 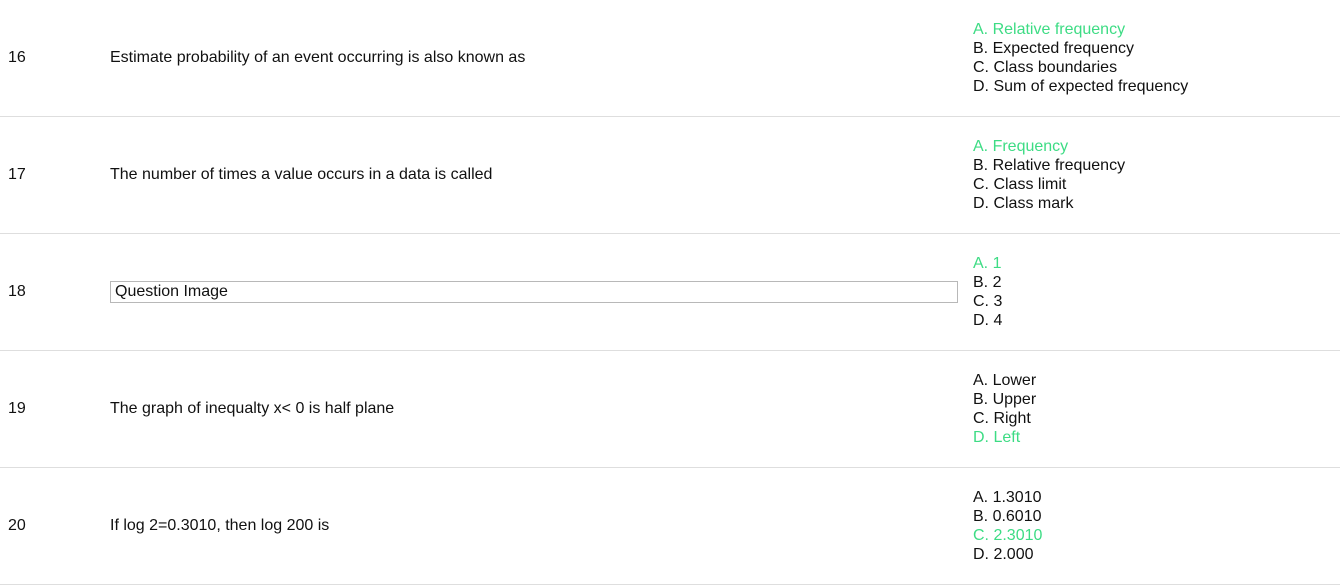 I want to click on option-b: B. Relative frequency, so click(x=1049, y=165).